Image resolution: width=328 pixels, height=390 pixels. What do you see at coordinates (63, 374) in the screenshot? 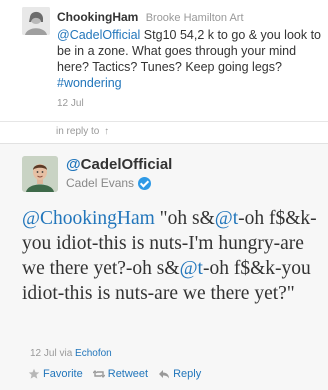
I see `favorite-label: Favorite` at bounding box center [63, 374].